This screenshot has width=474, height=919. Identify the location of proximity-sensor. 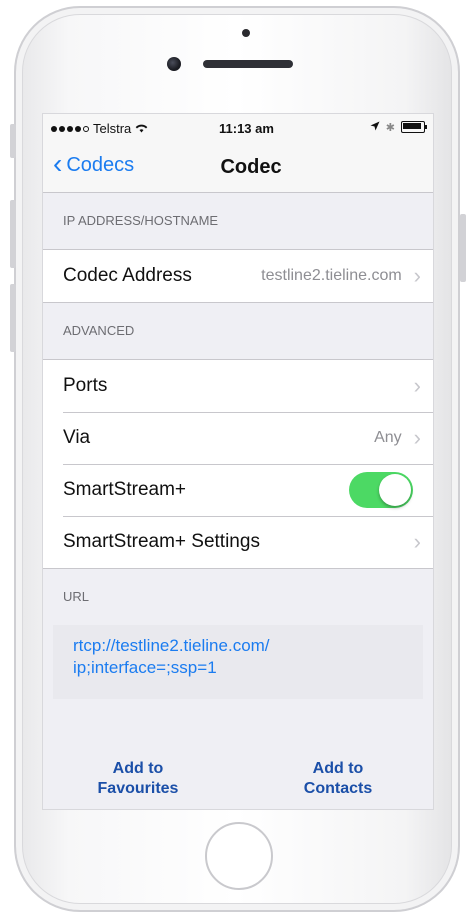
(246, 33).